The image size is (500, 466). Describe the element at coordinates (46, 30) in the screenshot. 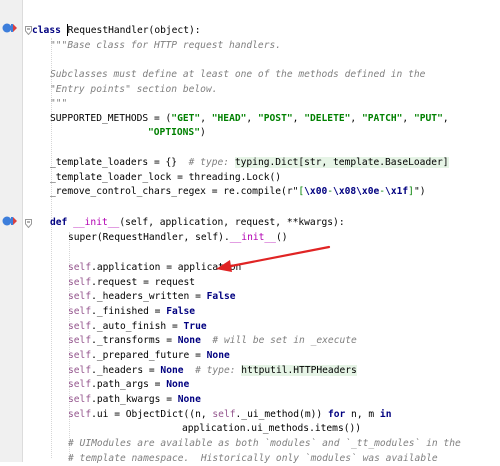

I see `keyword: class` at that location.